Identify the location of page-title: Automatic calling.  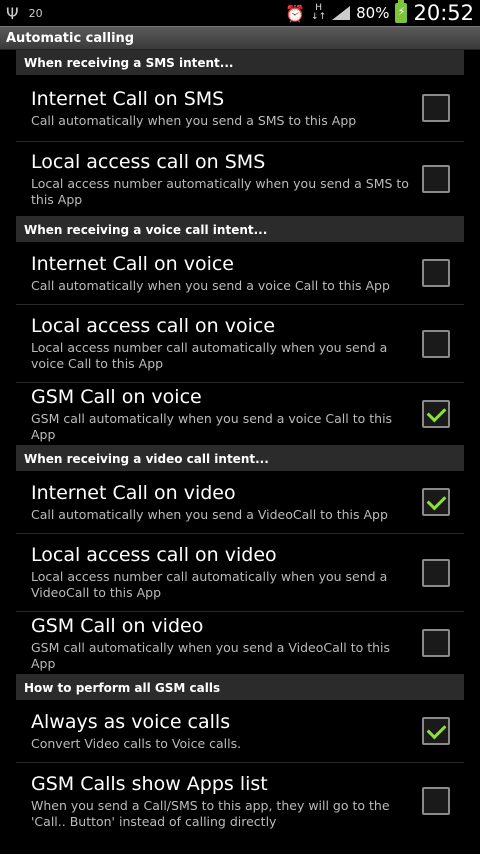
(240, 38).